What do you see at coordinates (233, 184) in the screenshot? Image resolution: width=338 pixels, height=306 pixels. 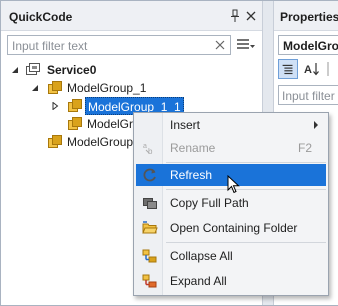 I see `mouse-cursor-icon` at bounding box center [233, 184].